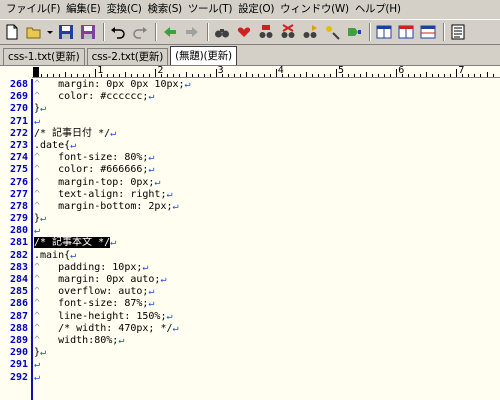 The height and width of the screenshot is (400, 500). I want to click on line-code: /* 記事本文 */↵, so click(73, 243).